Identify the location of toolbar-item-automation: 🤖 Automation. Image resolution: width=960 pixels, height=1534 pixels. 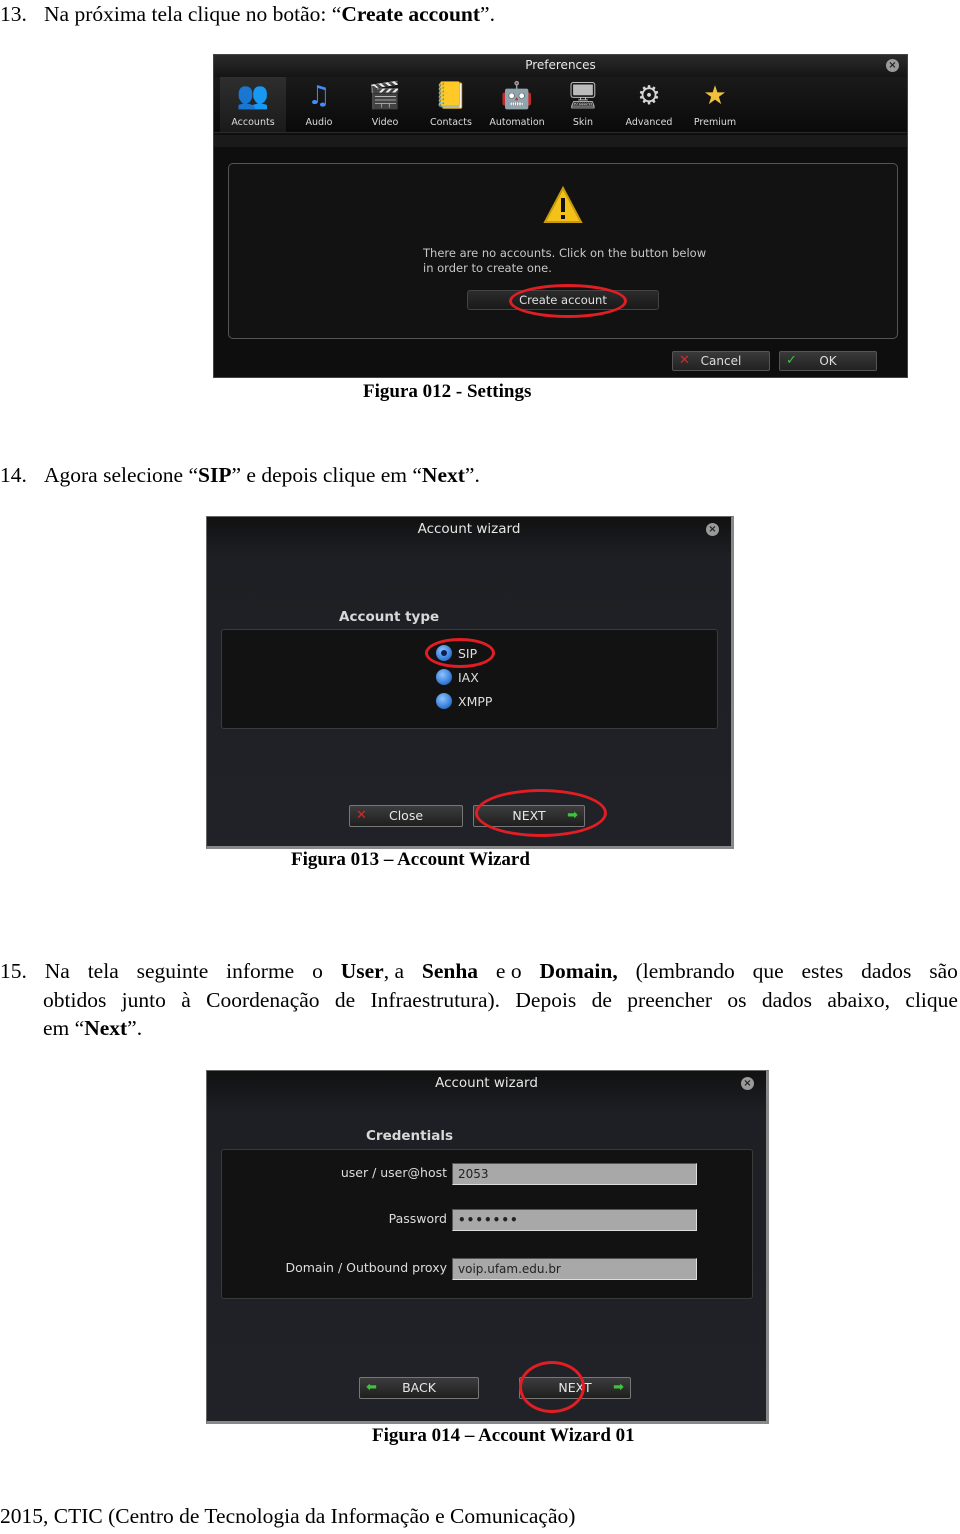
(517, 104).